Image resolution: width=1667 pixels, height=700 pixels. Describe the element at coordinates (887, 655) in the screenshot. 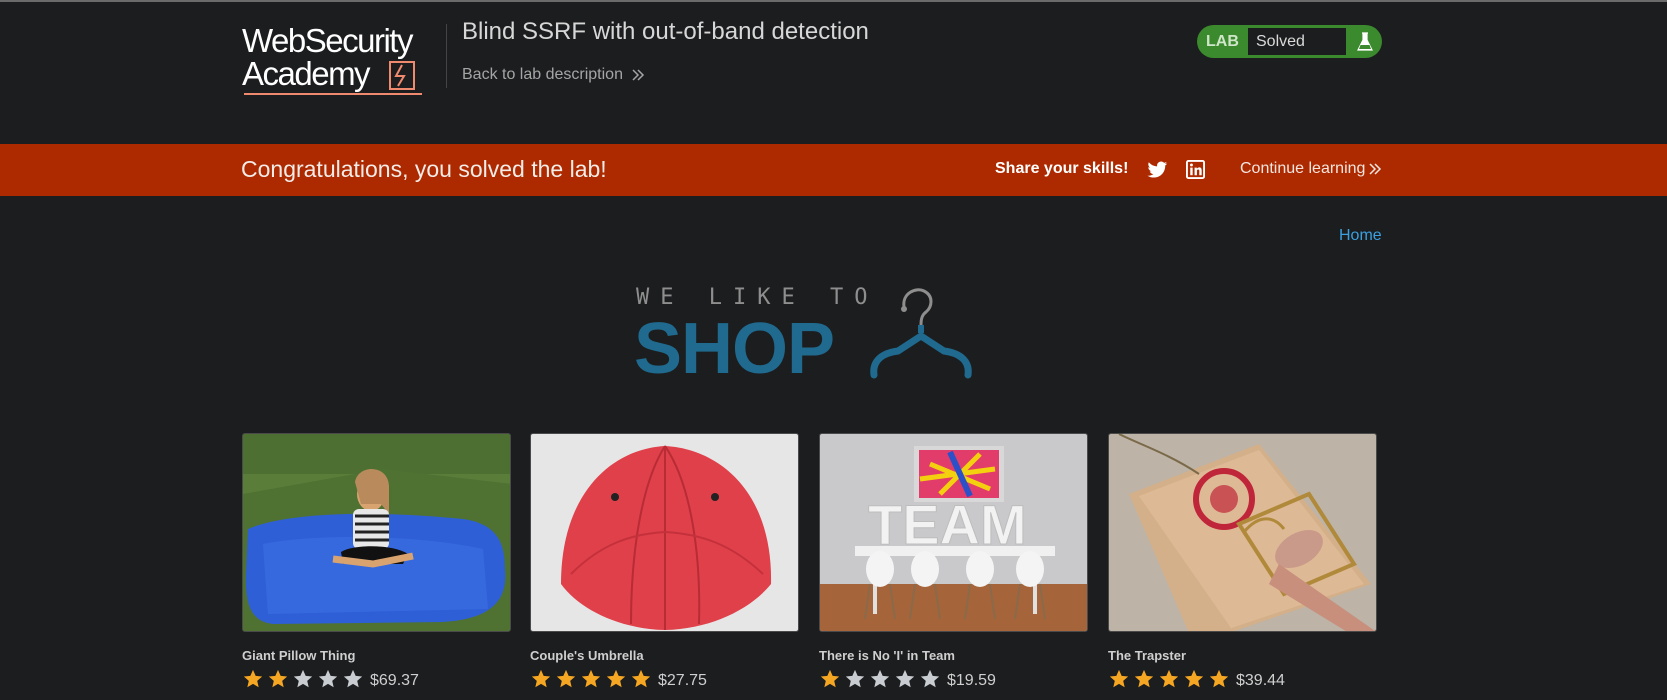

I see `product-name: There is No 'I' in Team` at that location.